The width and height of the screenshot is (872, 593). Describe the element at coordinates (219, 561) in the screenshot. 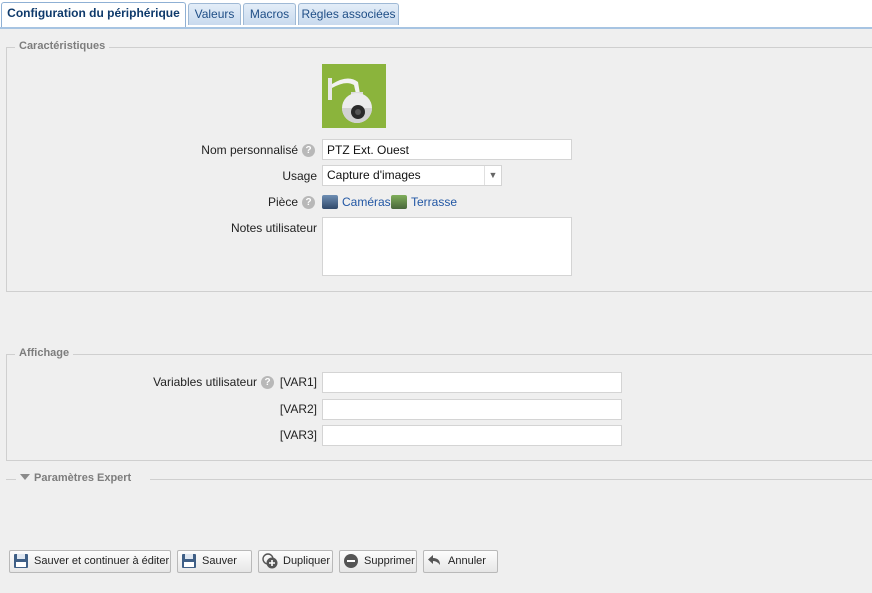

I see `save-label: Sauver` at that location.